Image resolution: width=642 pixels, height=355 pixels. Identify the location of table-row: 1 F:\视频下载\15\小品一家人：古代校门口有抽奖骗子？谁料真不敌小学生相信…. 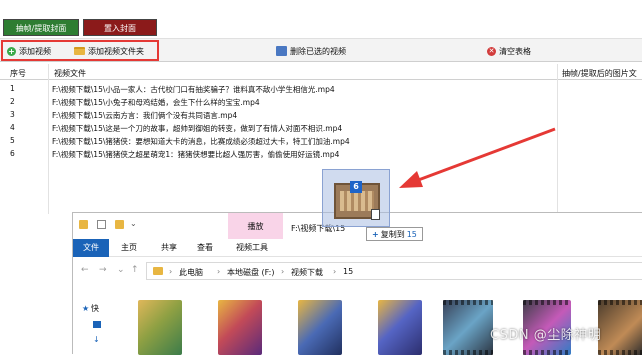
(321, 88).